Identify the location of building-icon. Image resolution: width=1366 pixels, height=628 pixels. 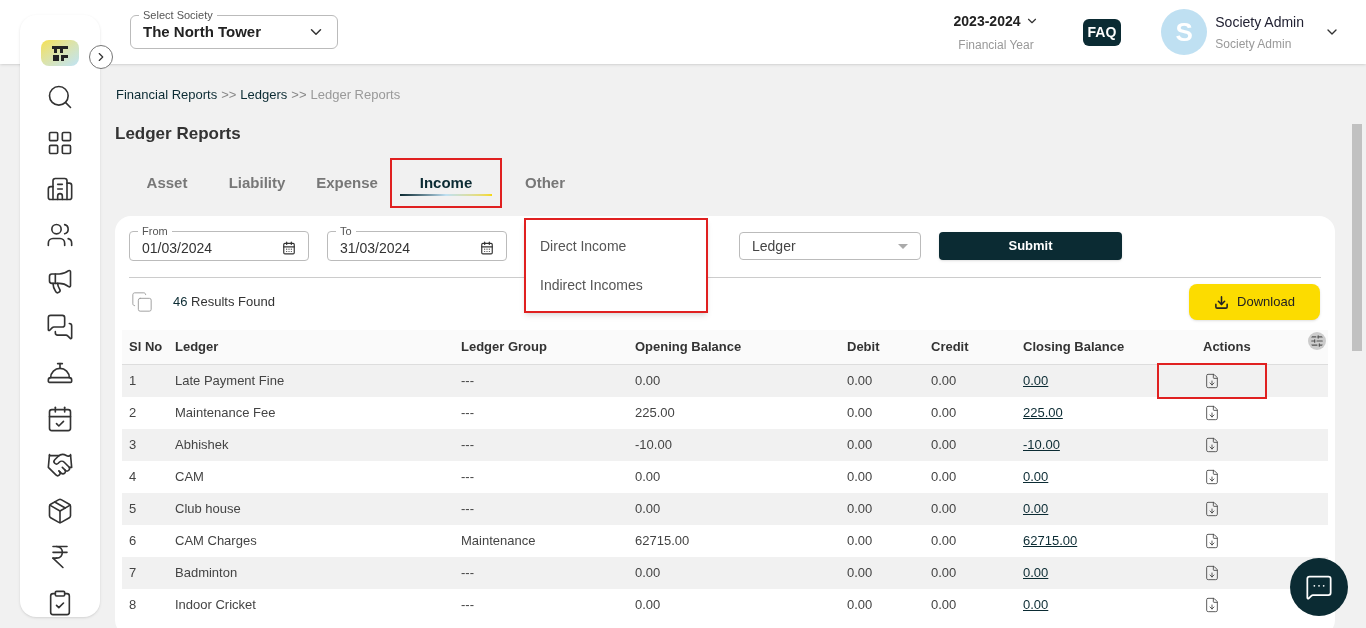
(60, 189).